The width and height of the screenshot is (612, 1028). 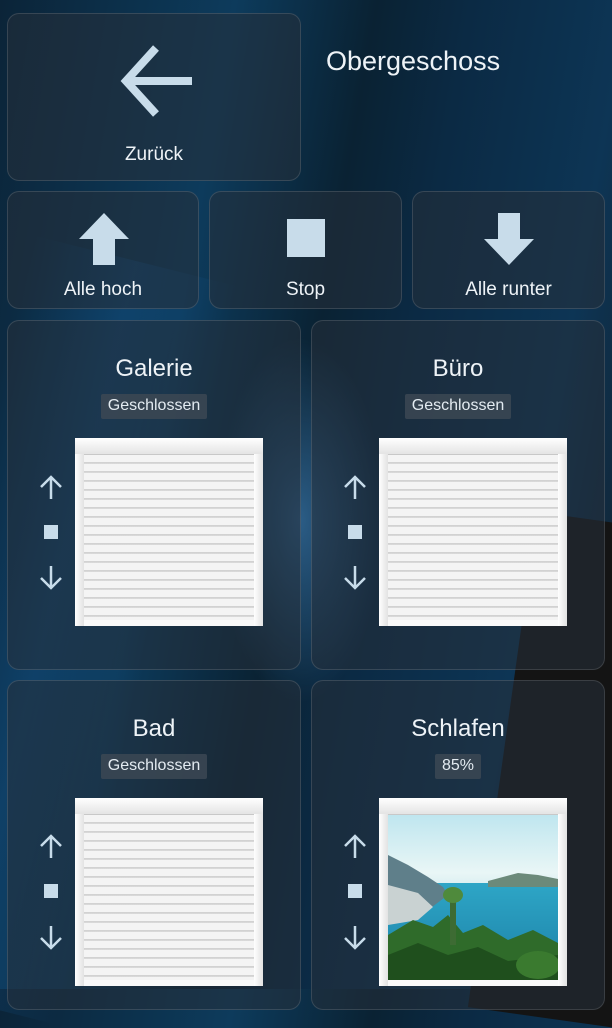 I want to click on back-button-label: Zurück, so click(x=154, y=154).